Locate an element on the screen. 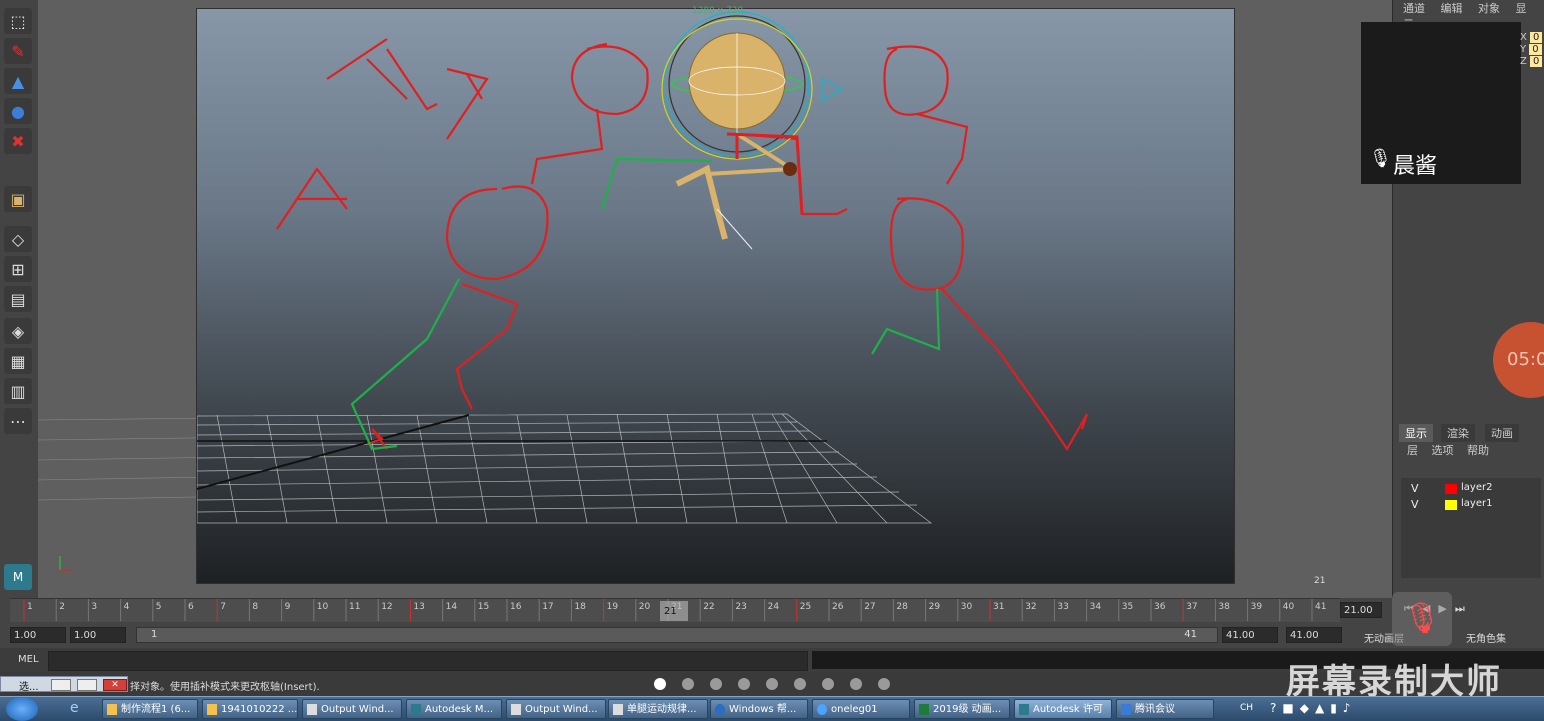 This screenshot has width=1544, height=721. mic-muted-overlay-icon: 🎙 is located at coordinates (1422, 619).